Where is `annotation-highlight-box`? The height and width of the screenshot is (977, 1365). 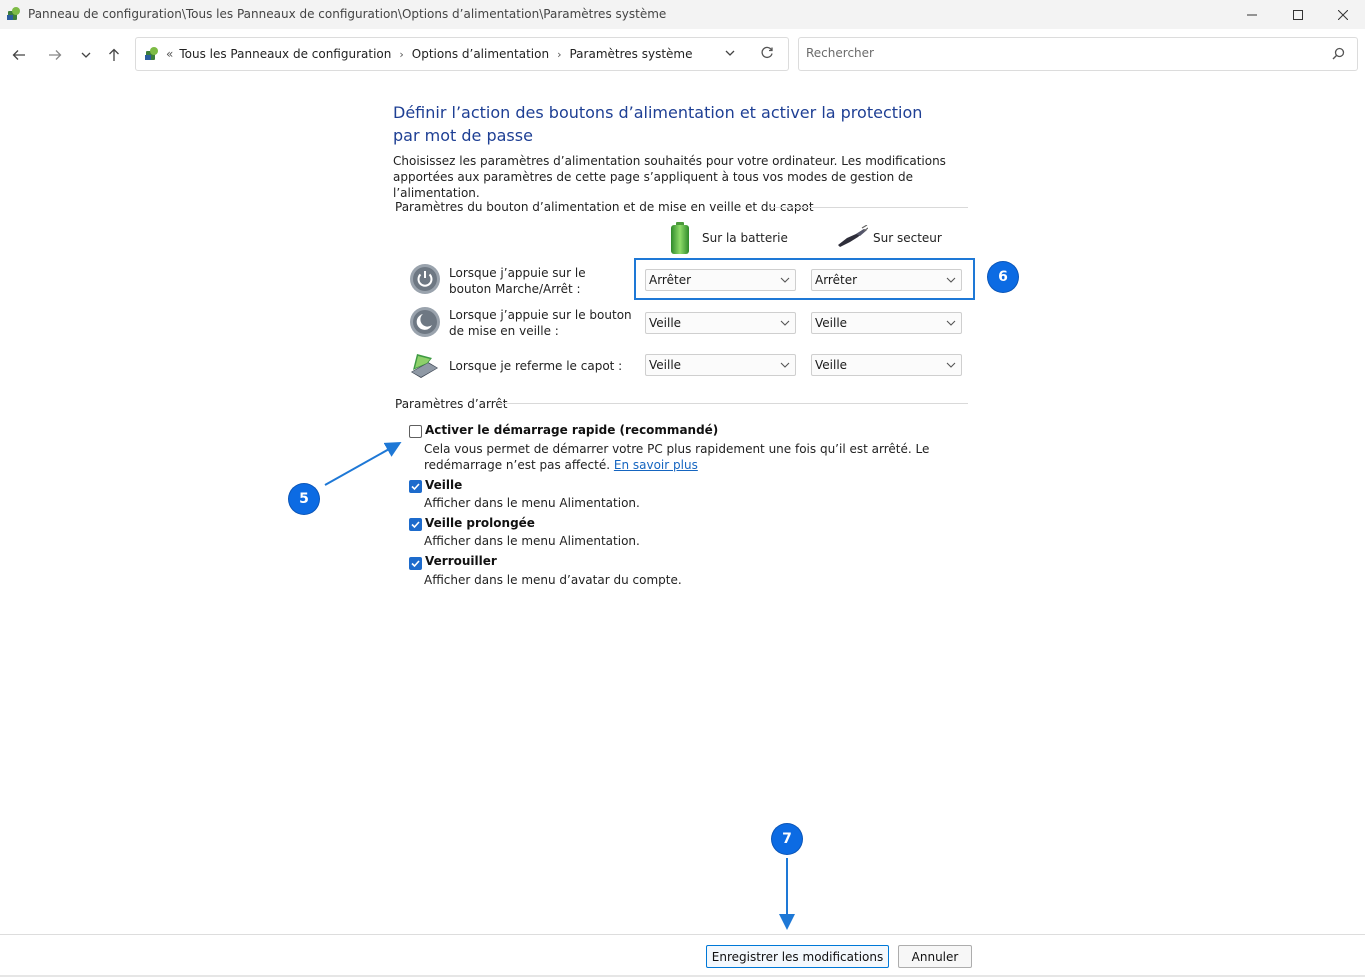 annotation-highlight-box is located at coordinates (804, 279).